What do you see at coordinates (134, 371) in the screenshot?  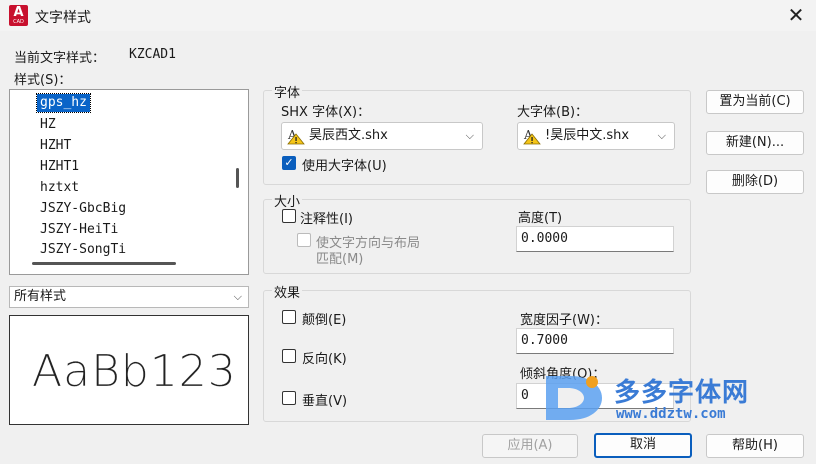 I see `preview-sample-text: AaBb123` at bounding box center [134, 371].